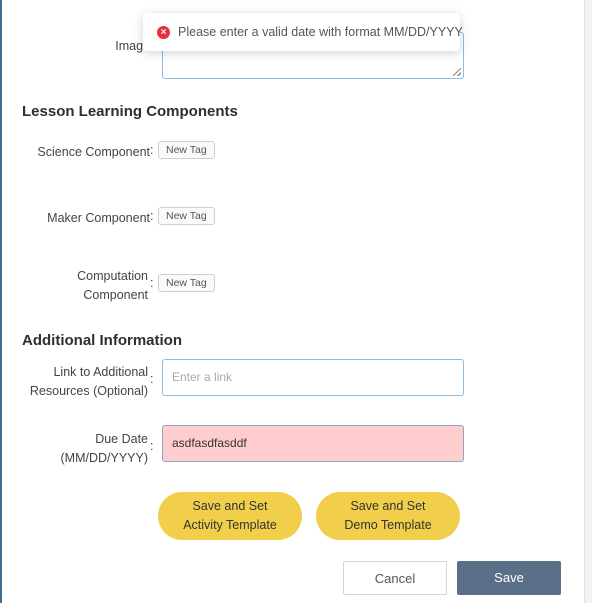 The image size is (592, 603). Describe the element at coordinates (121, 439) in the screenshot. I see `due-date-label-line1: Due Date` at that location.